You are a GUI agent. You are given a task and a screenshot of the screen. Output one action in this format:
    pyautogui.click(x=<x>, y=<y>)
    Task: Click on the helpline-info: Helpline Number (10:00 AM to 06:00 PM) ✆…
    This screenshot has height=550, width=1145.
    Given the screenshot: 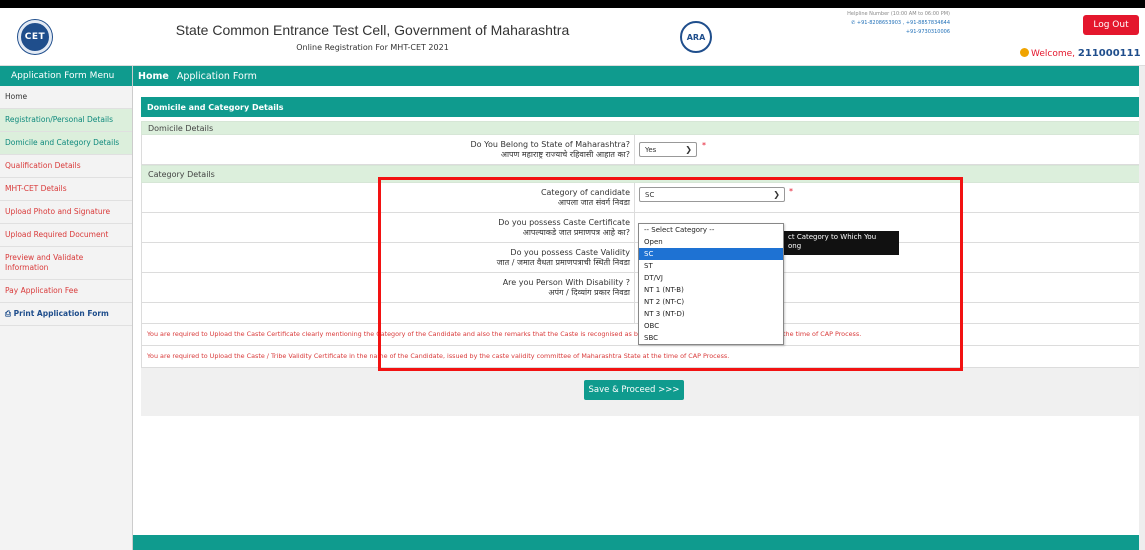 What is the action you would take?
    pyautogui.click(x=865, y=23)
    